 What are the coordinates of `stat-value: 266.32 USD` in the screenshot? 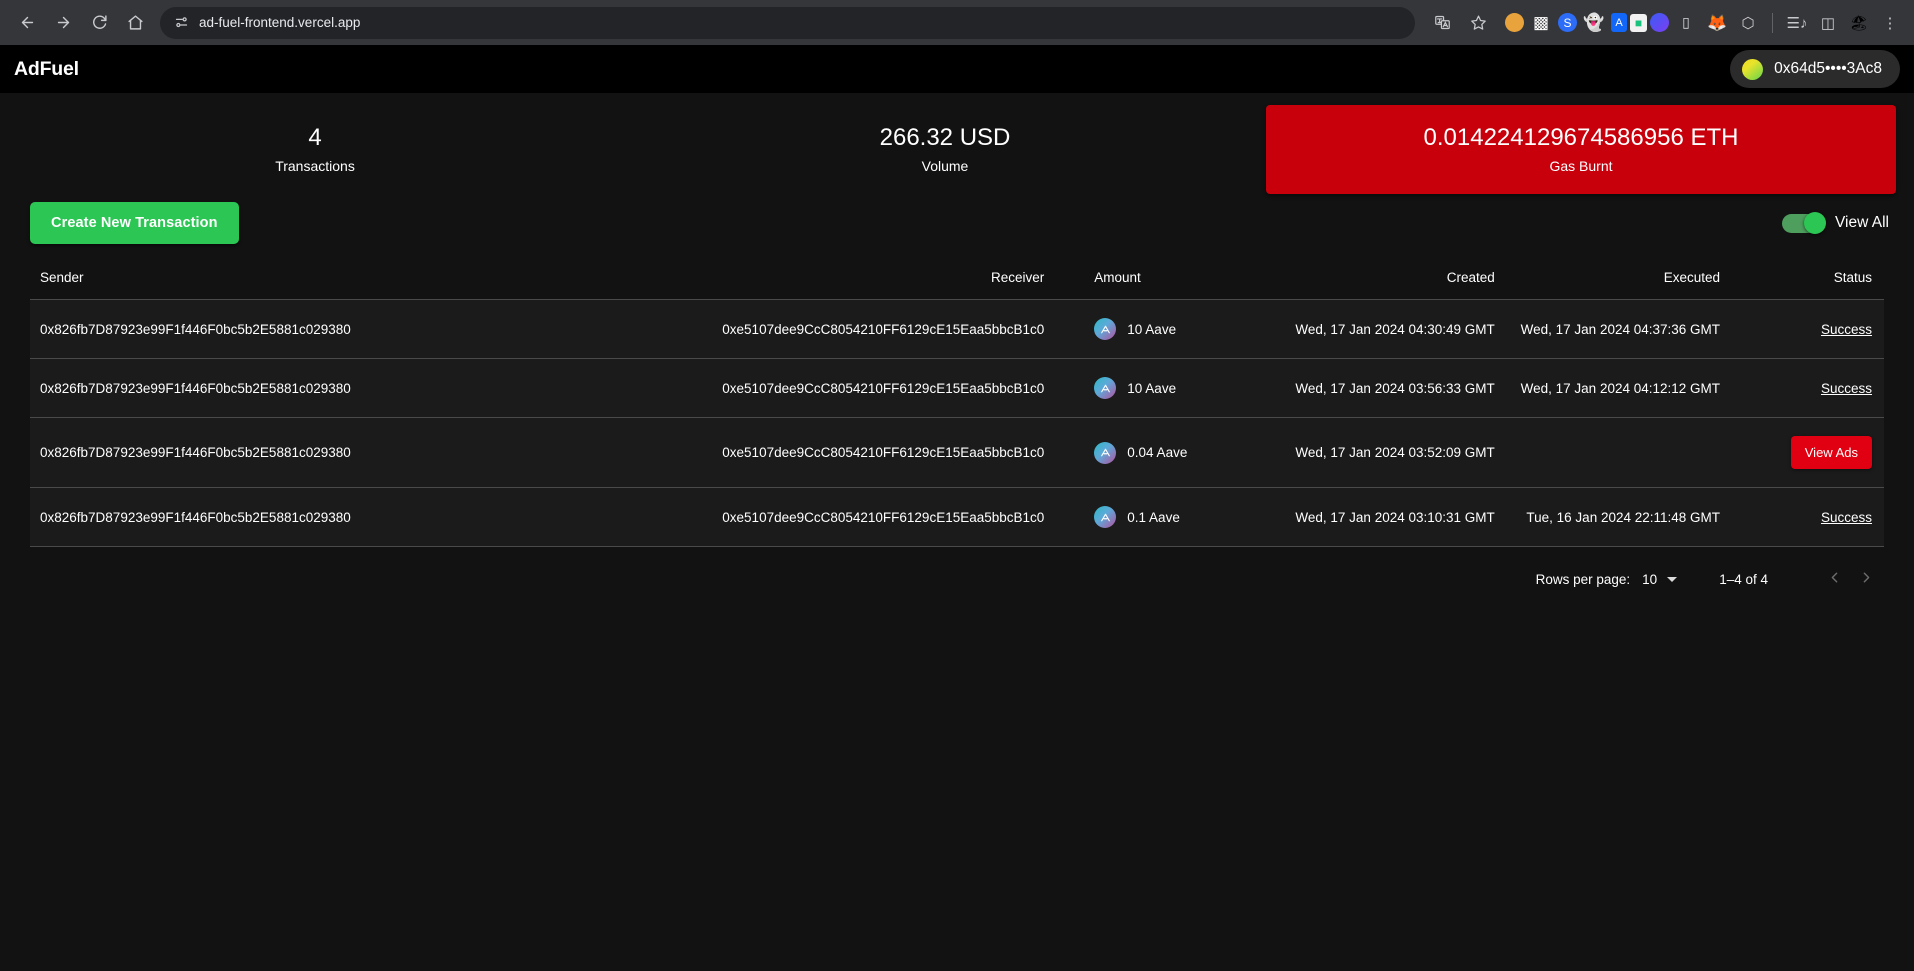 It's located at (945, 137).